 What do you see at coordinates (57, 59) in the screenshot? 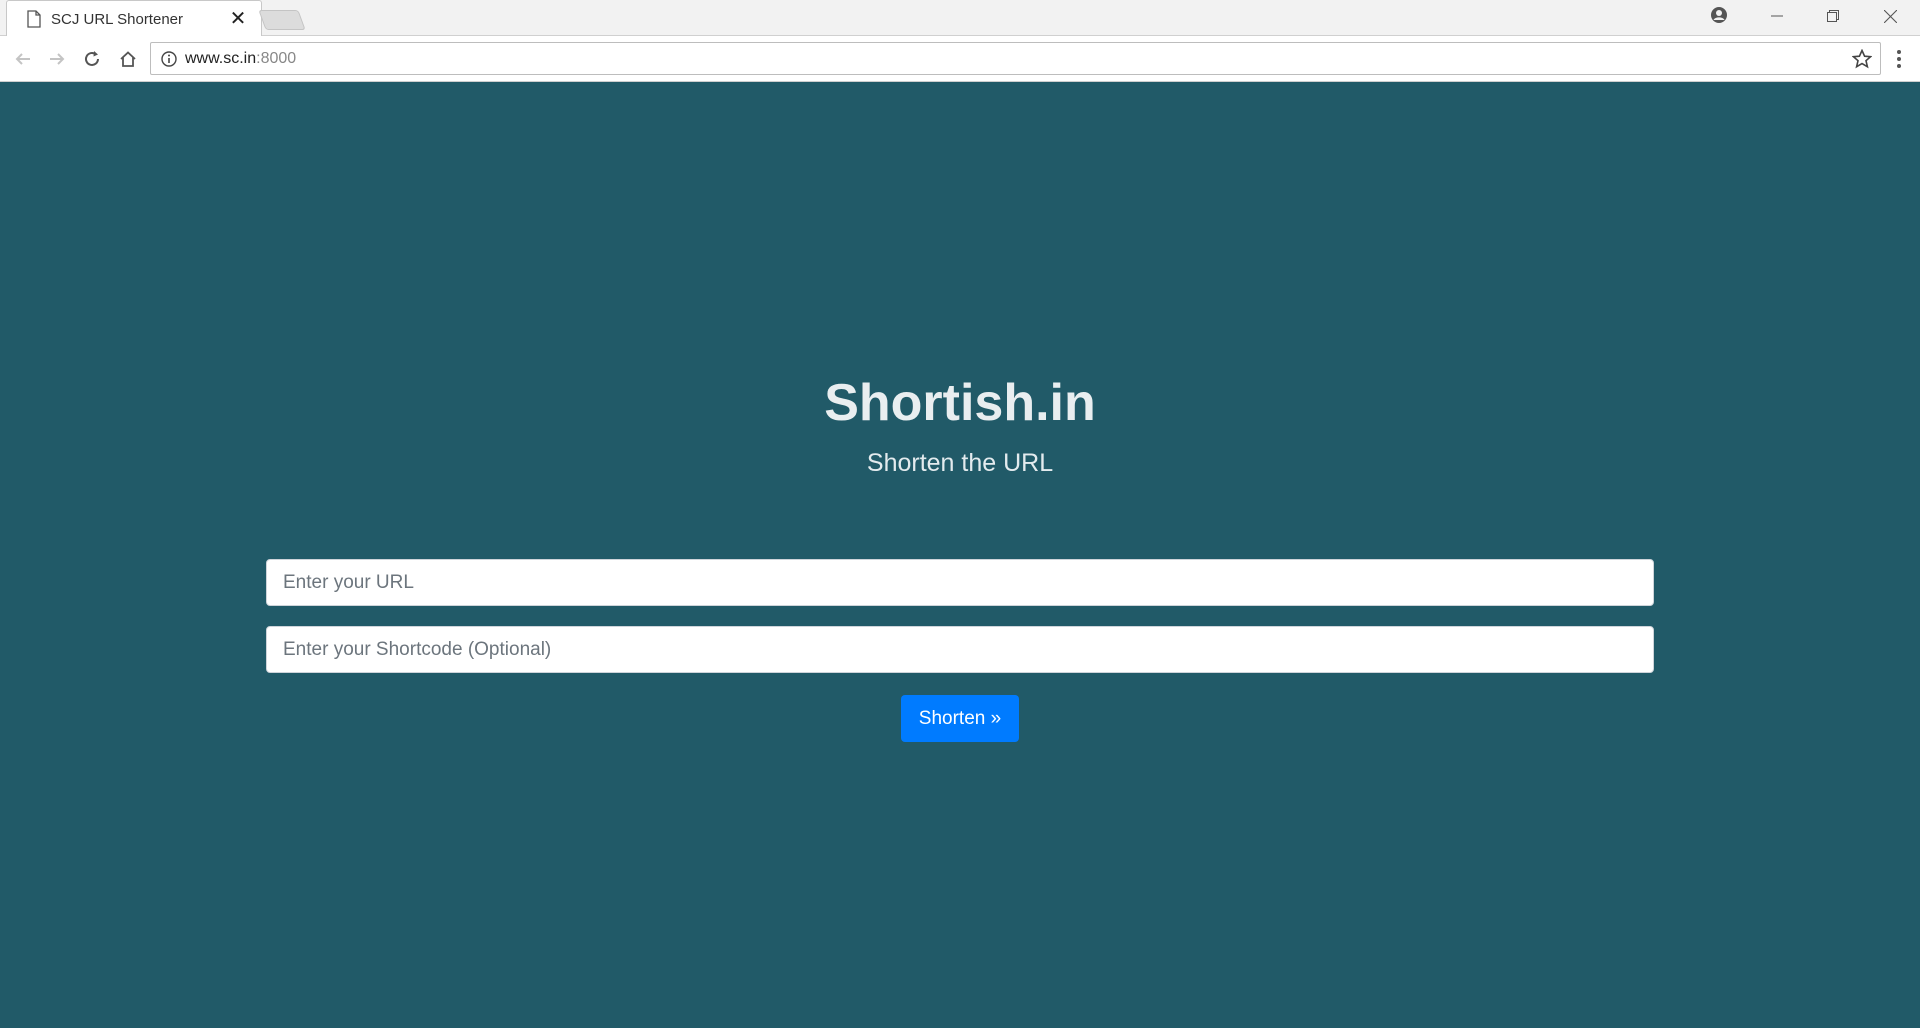
I see `forward-icon` at bounding box center [57, 59].